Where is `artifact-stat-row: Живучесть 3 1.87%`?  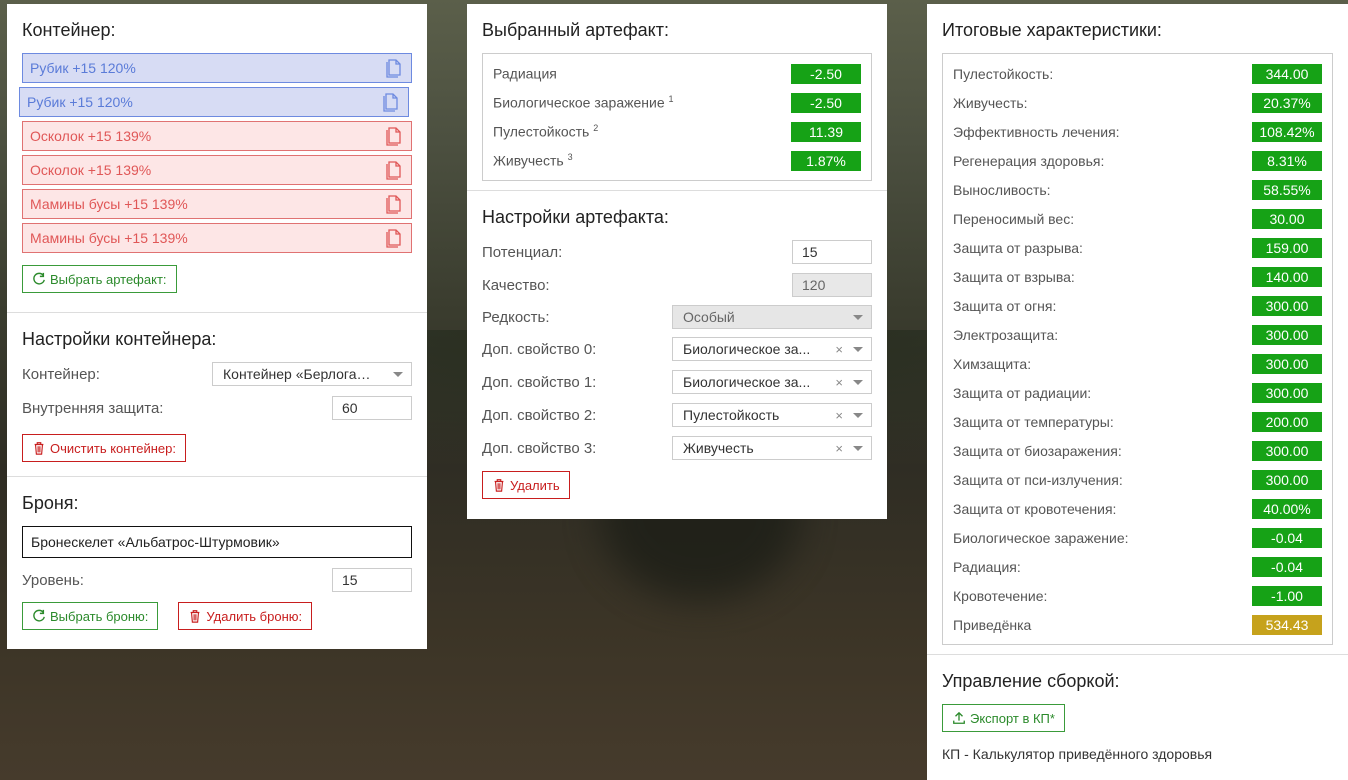
artifact-stat-row: Живучесть 3 1.87% is located at coordinates (677, 160).